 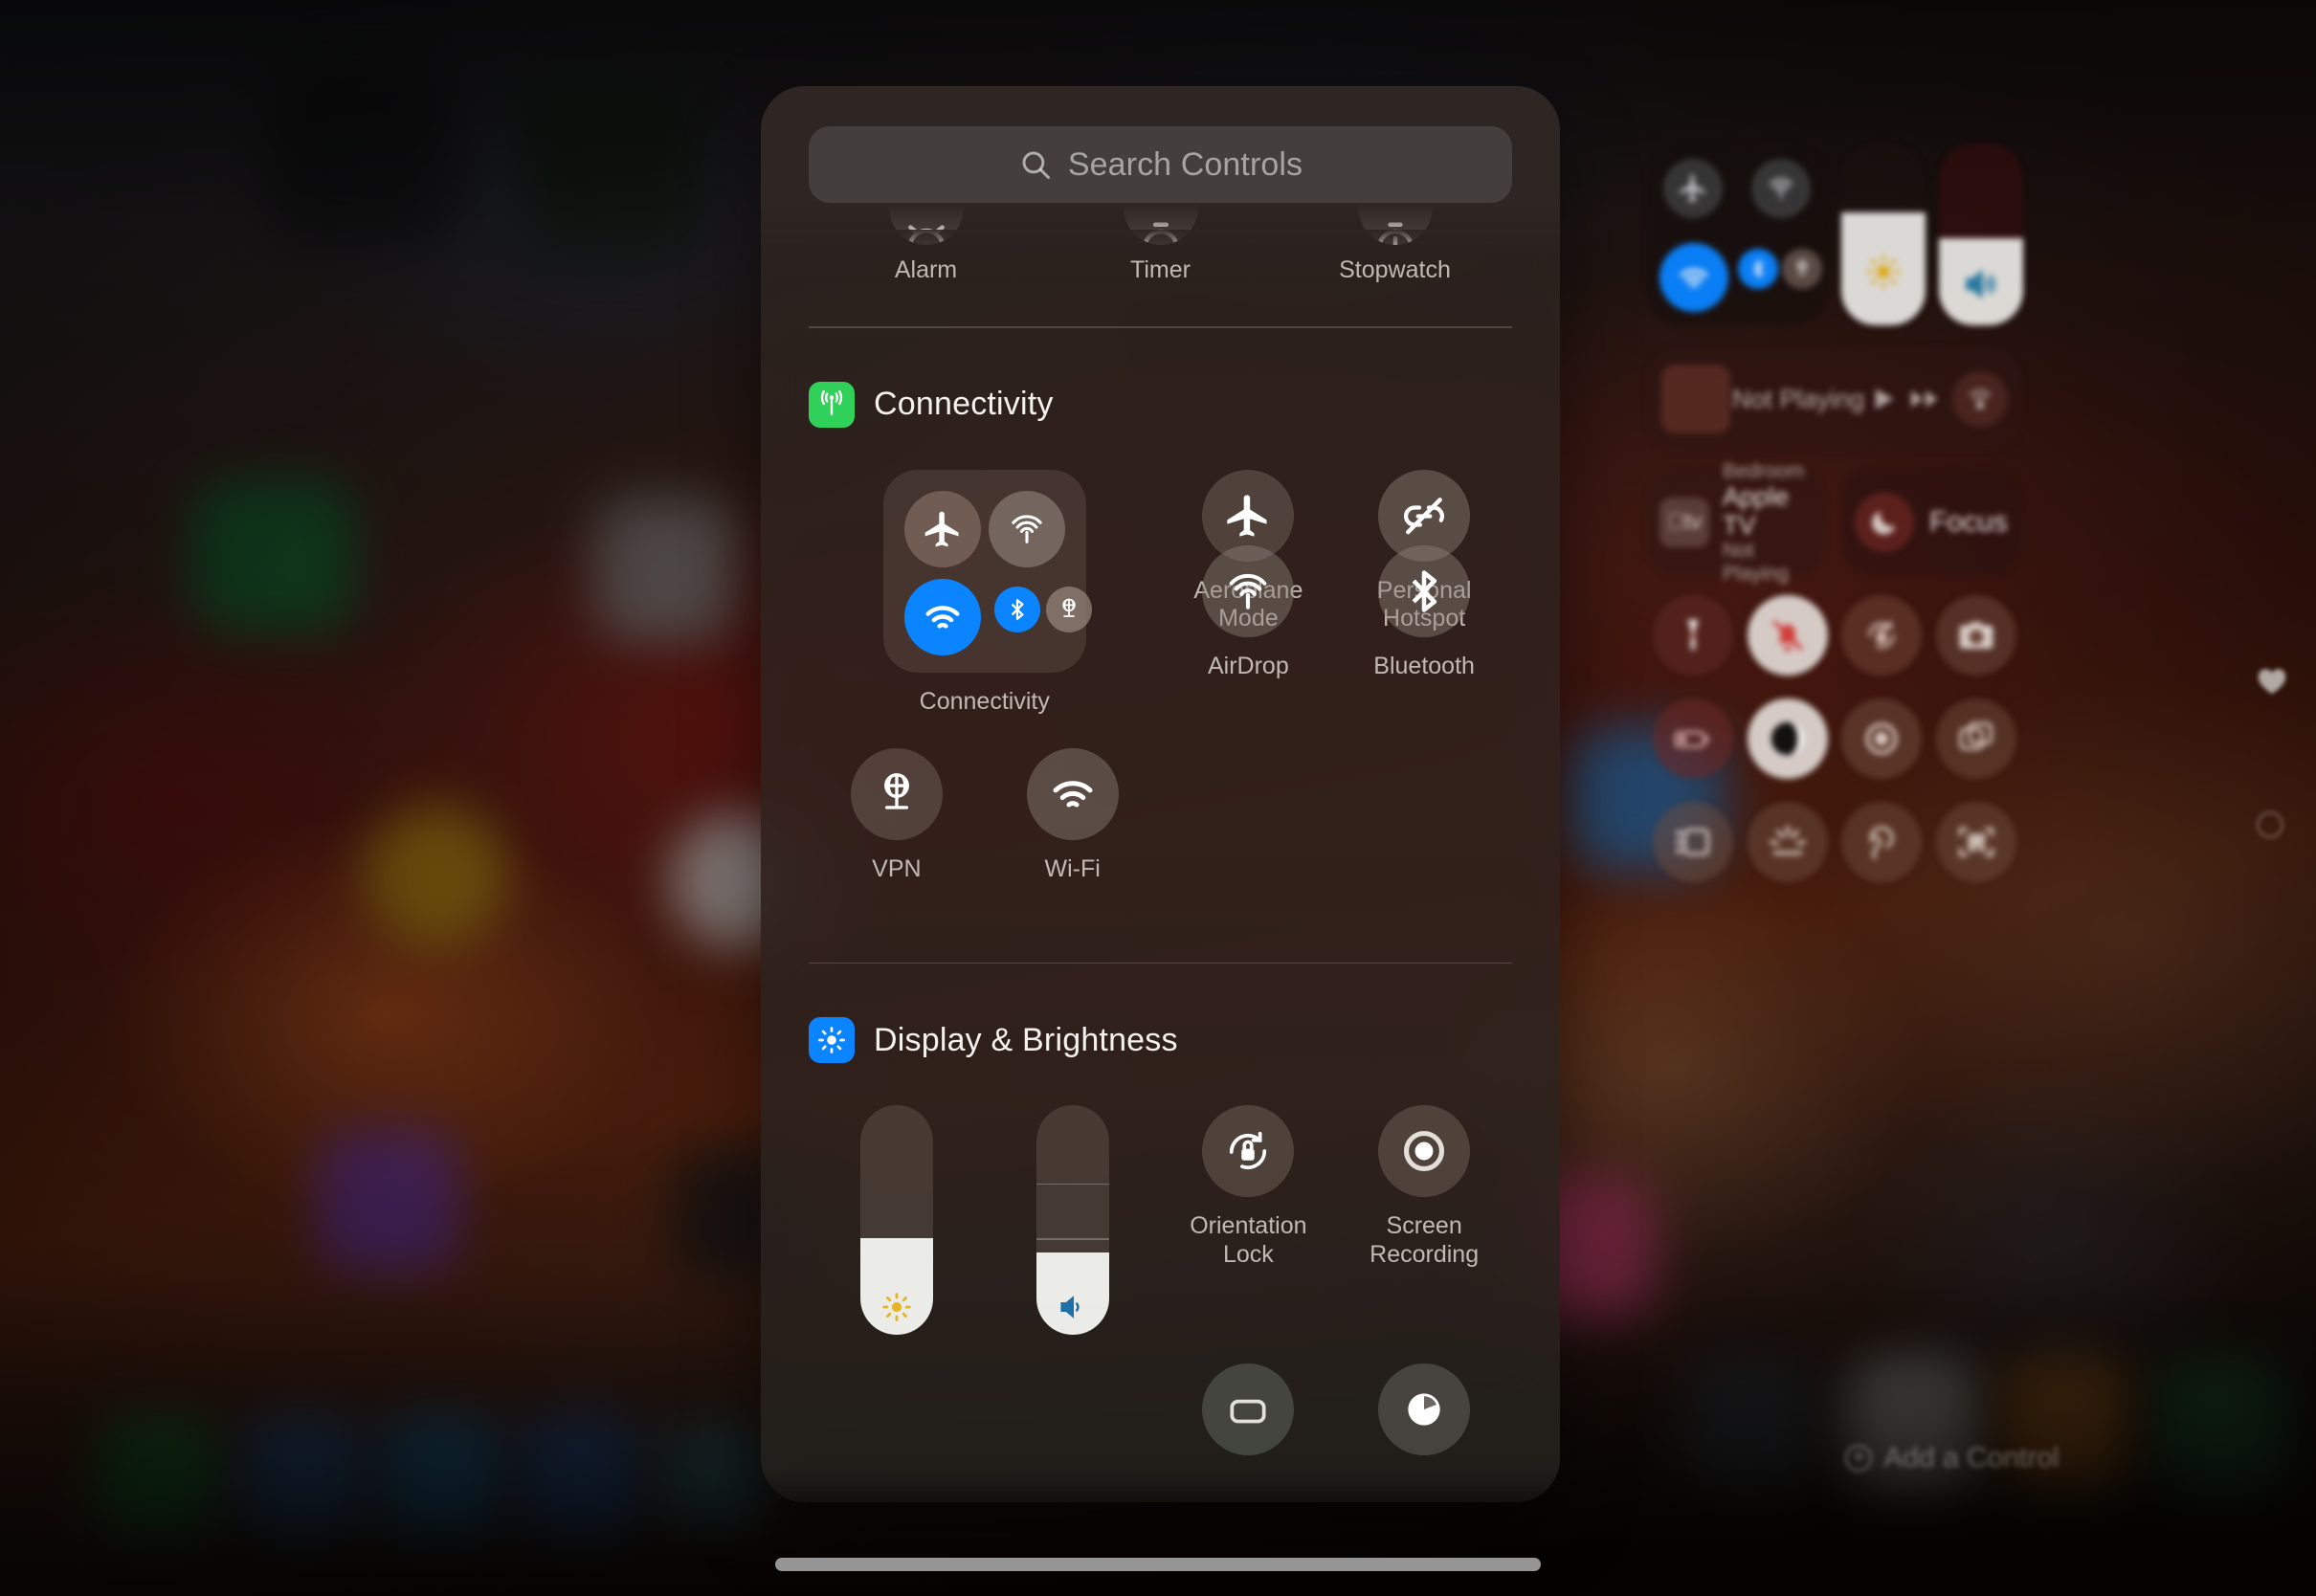 What do you see at coordinates (832, 405) in the screenshot?
I see `connectivity-section-icon` at bounding box center [832, 405].